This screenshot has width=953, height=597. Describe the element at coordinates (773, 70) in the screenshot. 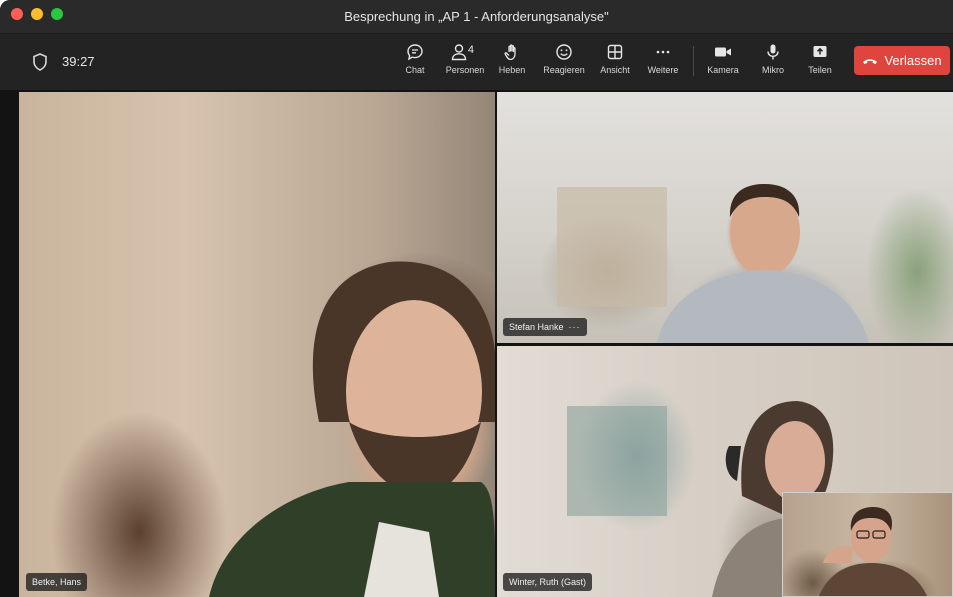

I see `mic-label: Mikro` at that location.